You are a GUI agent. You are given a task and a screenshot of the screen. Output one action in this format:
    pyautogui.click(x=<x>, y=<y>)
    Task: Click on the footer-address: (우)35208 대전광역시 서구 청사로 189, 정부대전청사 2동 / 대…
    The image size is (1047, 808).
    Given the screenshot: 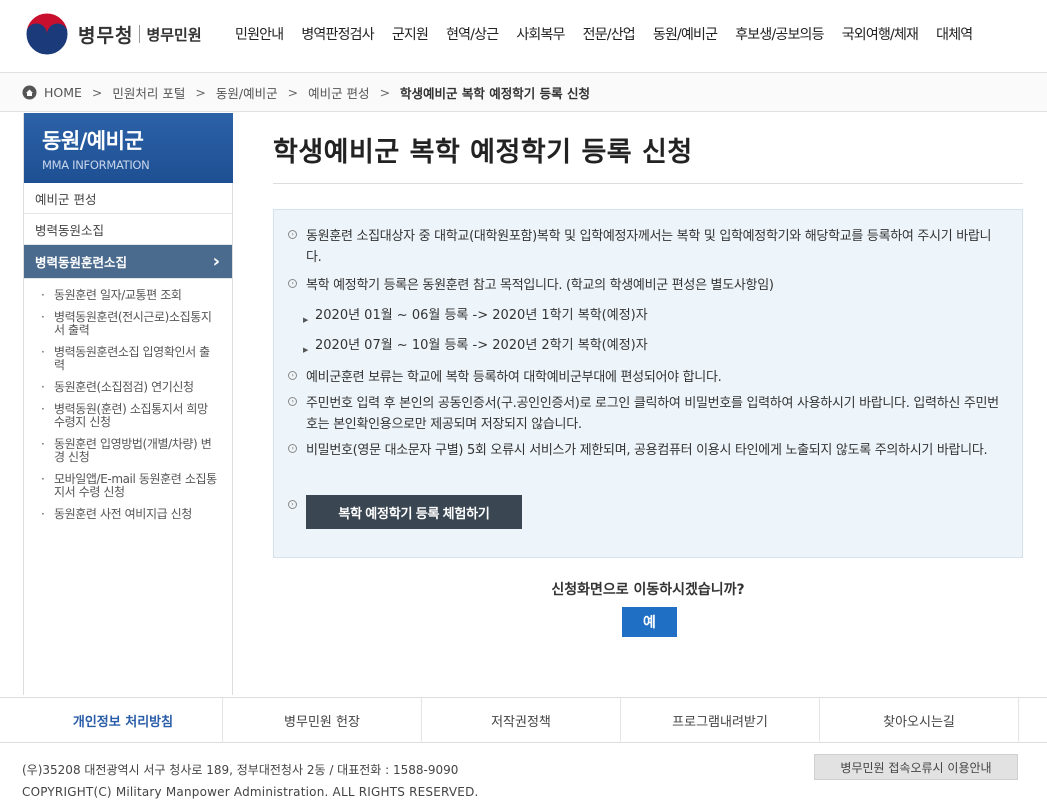 What is the action you would take?
    pyautogui.click(x=240, y=770)
    